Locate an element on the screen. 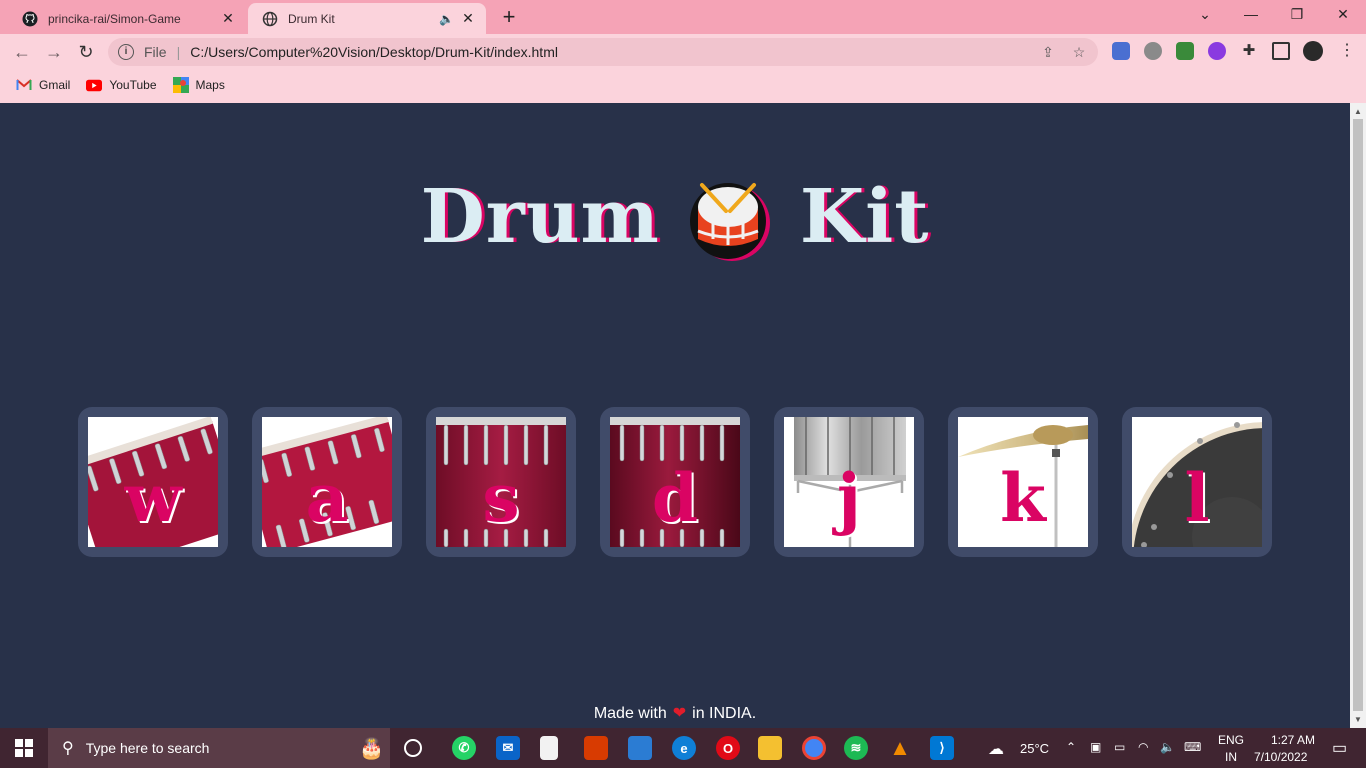  drum-tile-a: a is located at coordinates (327, 482).